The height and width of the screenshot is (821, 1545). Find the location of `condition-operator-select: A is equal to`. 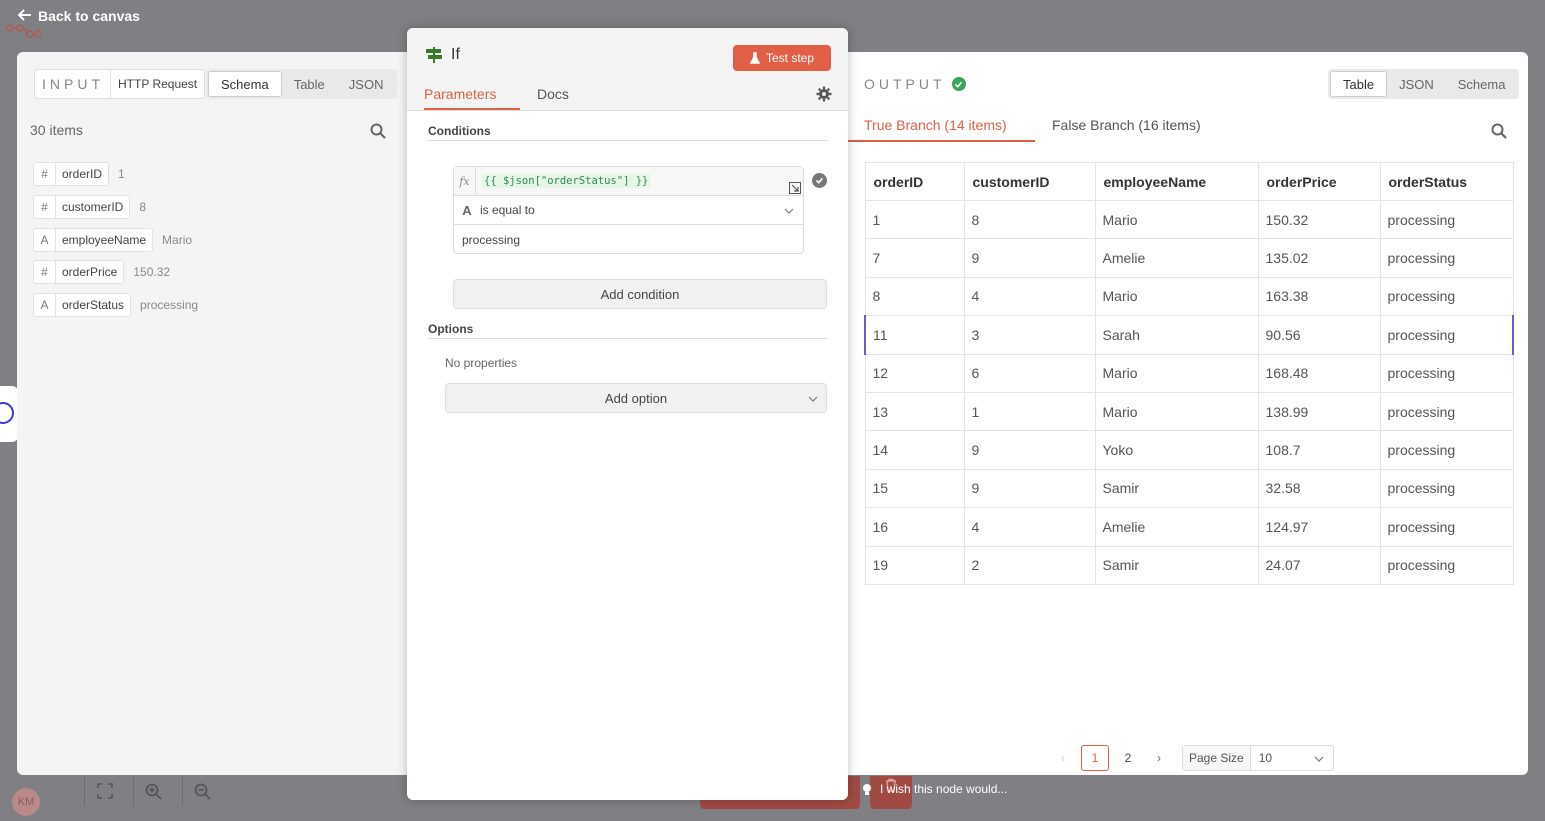

condition-operator-select: A is equal to is located at coordinates (628, 210).